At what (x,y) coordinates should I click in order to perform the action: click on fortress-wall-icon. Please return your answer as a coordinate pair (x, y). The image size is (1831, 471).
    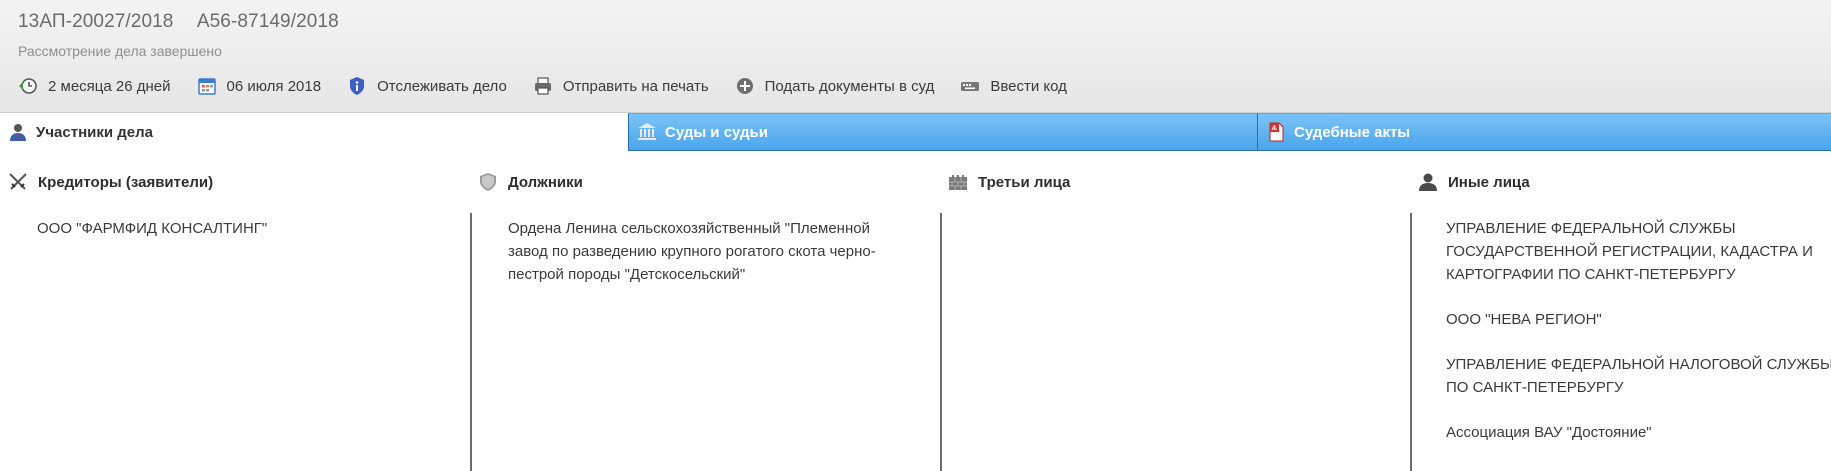
    Looking at the image, I should click on (958, 182).